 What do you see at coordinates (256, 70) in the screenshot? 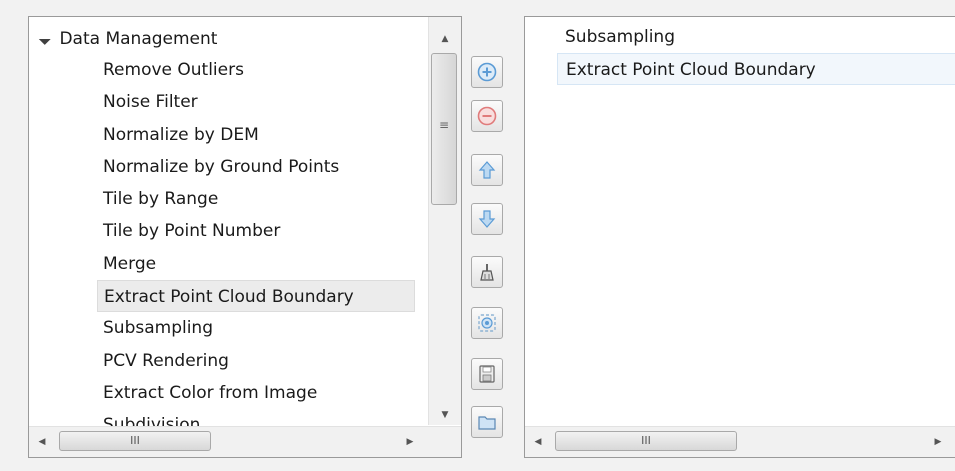
I see `tree-item: Remove Outliers` at bounding box center [256, 70].